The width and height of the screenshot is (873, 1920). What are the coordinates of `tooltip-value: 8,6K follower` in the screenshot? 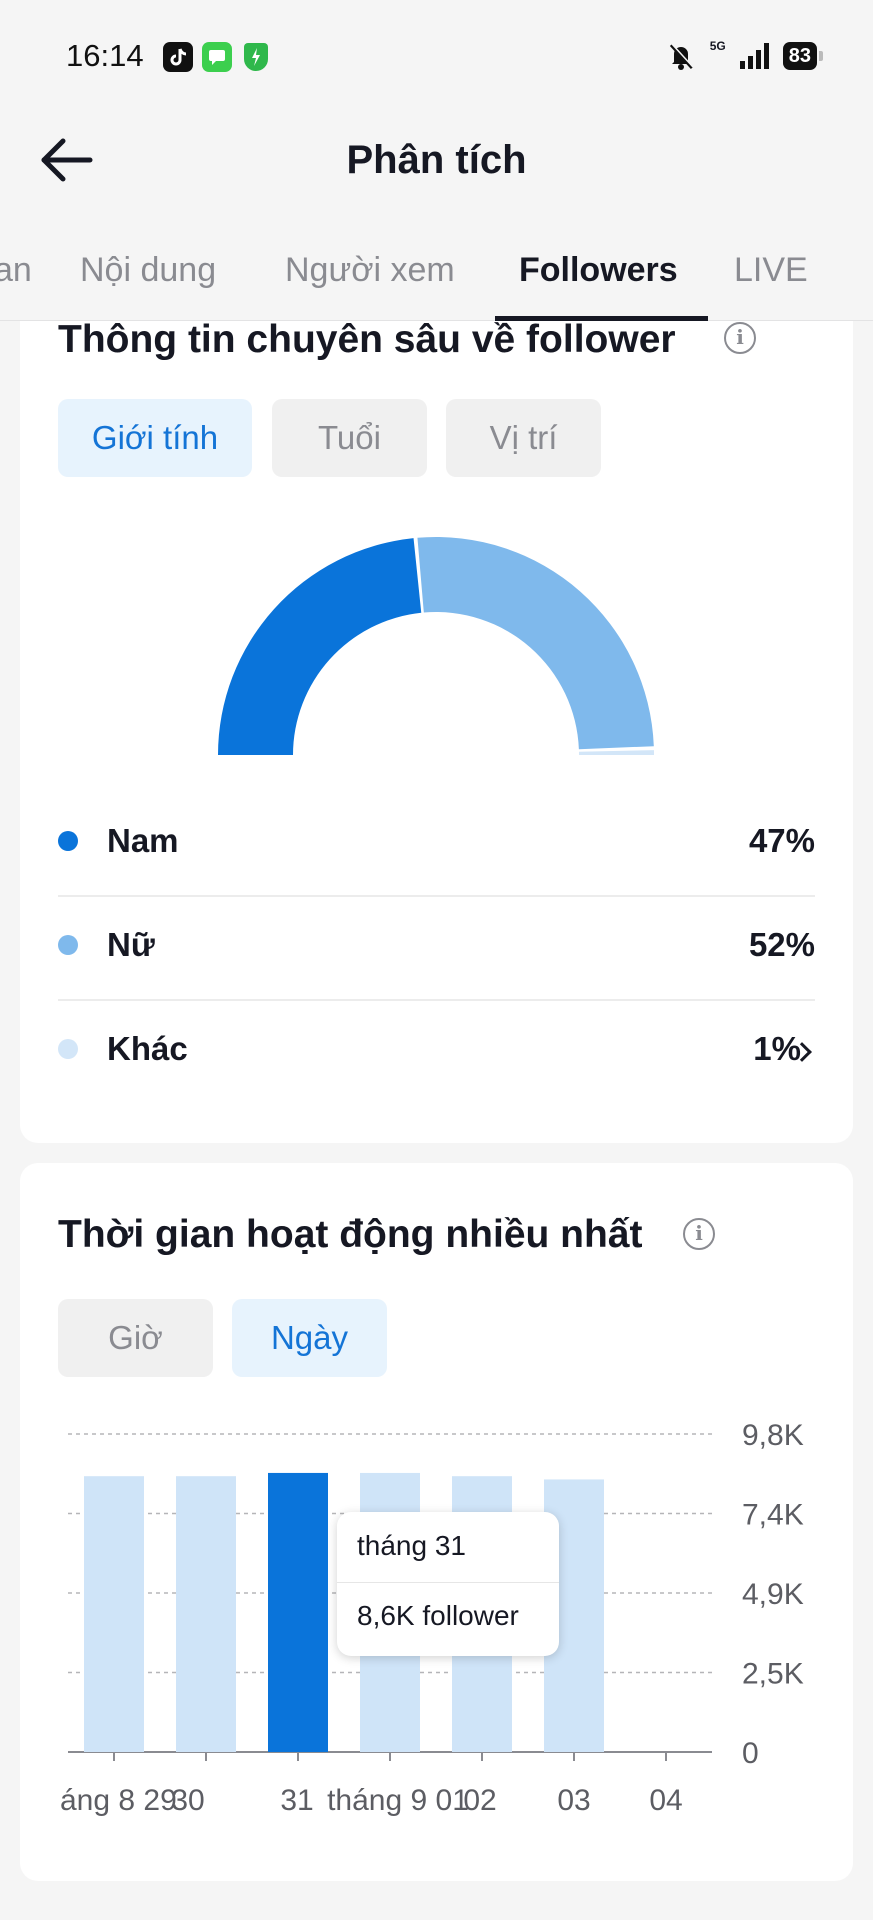 It's located at (438, 1615).